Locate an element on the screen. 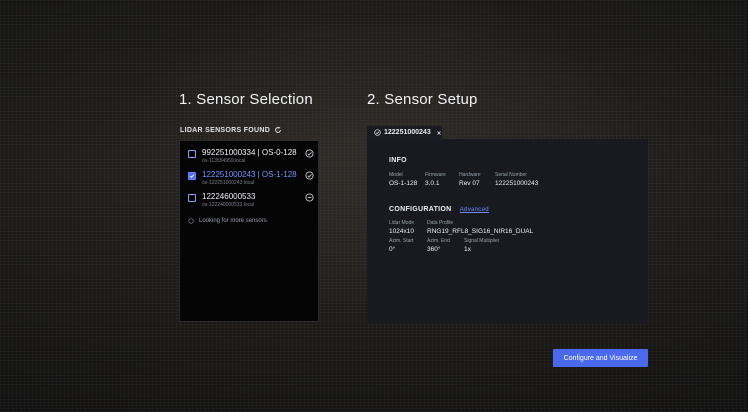 This screenshot has height=412, width=748. sensor-setup-title: 2. Sensor Setup is located at coordinates (422, 99).